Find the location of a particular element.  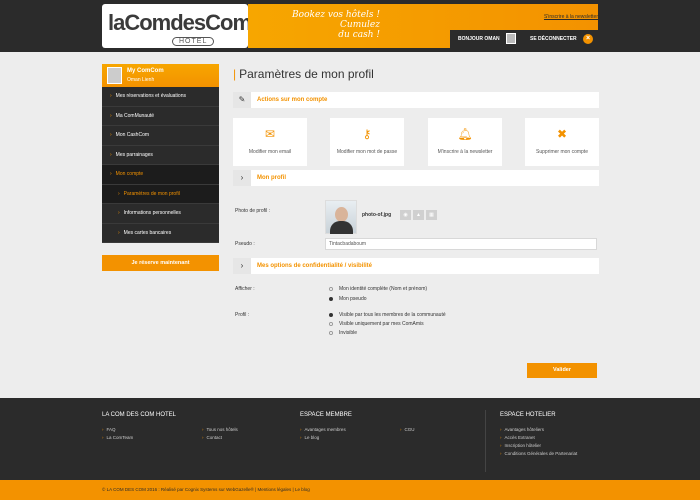

validate-button: Valider is located at coordinates (562, 370).